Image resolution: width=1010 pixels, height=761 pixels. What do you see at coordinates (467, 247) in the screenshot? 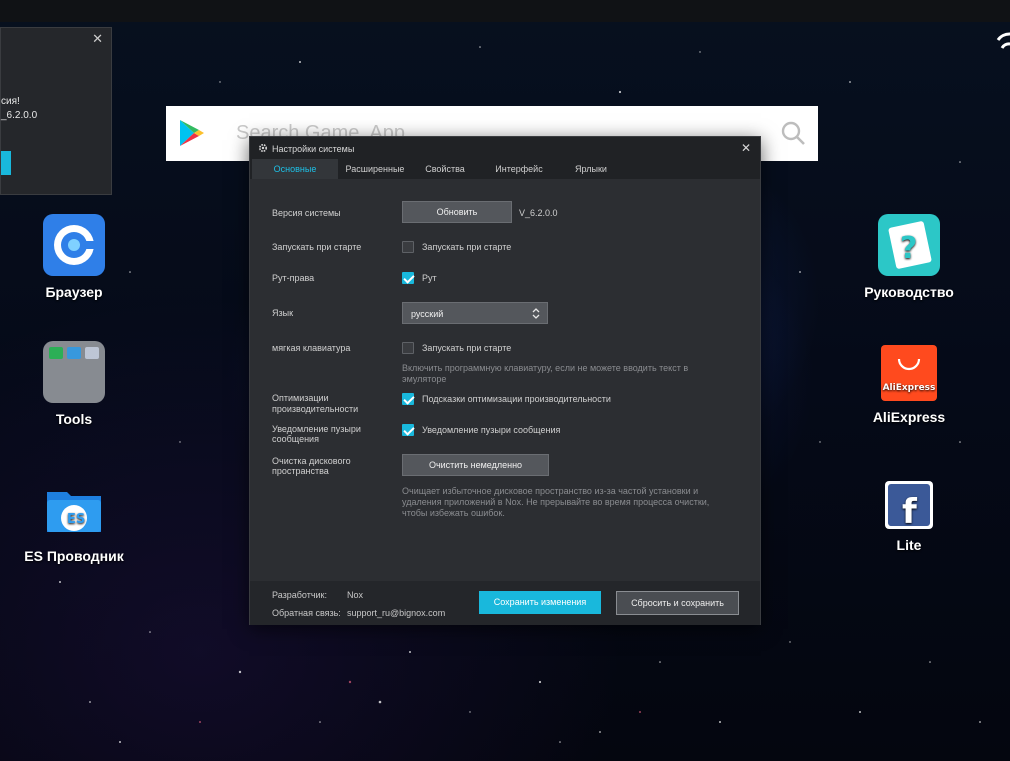
I see `autostart-checkbox-label: Запускать при старте` at bounding box center [467, 247].